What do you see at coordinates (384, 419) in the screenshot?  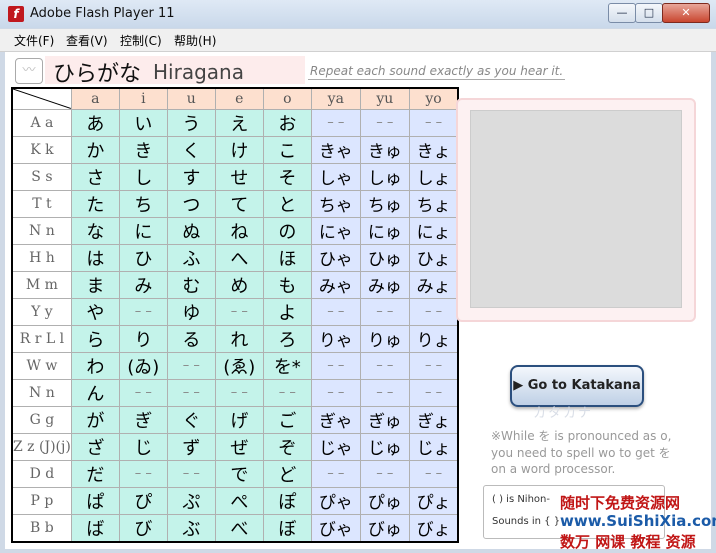 I see `kana-cell: ぎゅ` at bounding box center [384, 419].